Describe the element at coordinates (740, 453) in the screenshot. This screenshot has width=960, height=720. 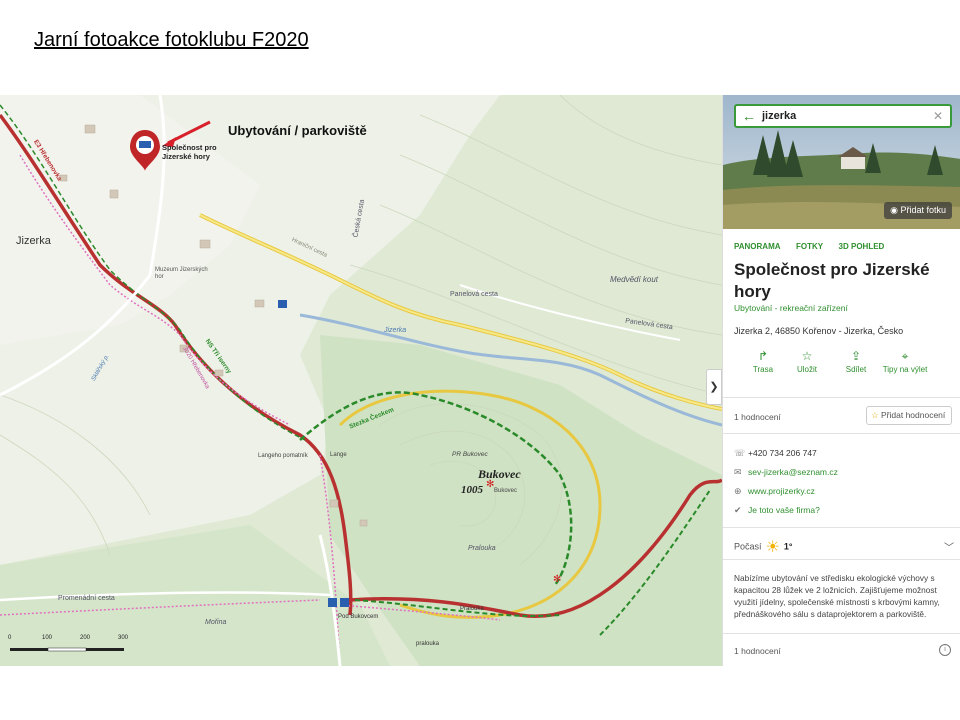
I see `phone-icon: ☏` at that location.